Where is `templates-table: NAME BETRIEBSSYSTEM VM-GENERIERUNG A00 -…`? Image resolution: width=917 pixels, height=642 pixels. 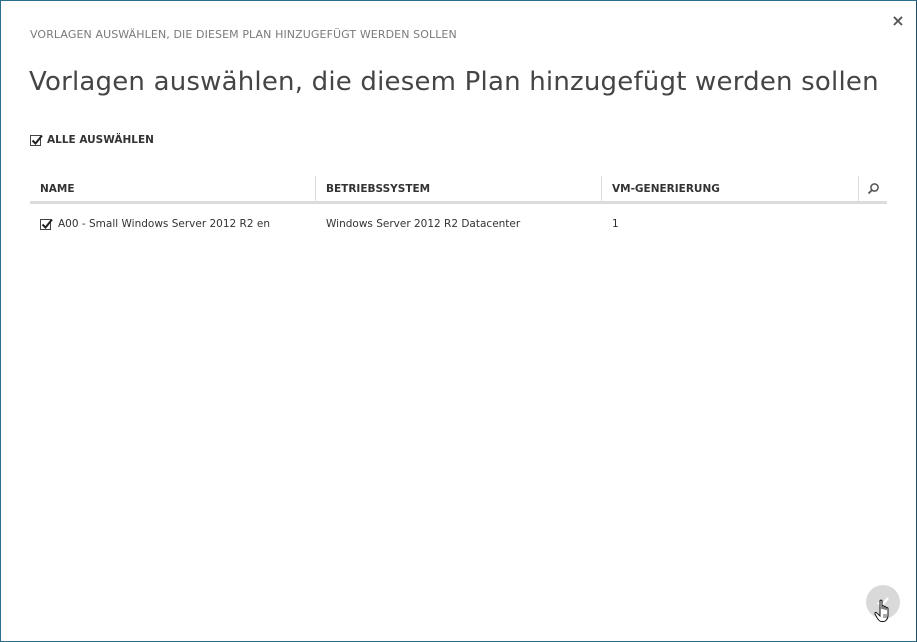 templates-table: NAME BETRIEBSSYSTEM VM-GENERIERUNG A00 -… is located at coordinates (458, 210).